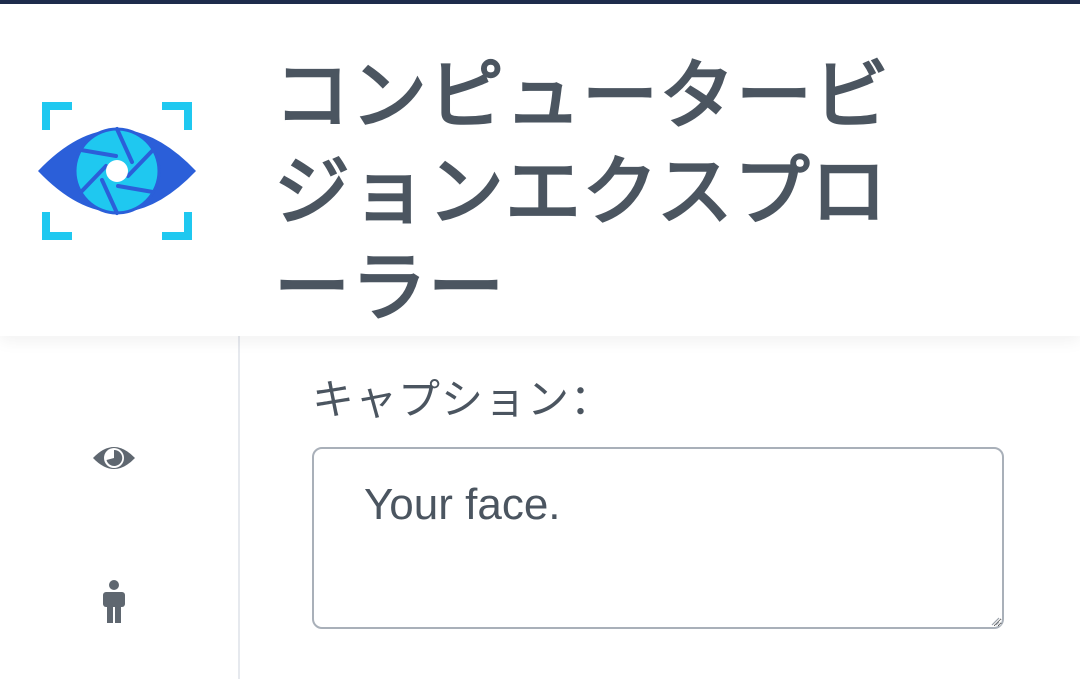 The height and width of the screenshot is (679, 1080). I want to click on sidebar-item-vision, so click(114, 458).